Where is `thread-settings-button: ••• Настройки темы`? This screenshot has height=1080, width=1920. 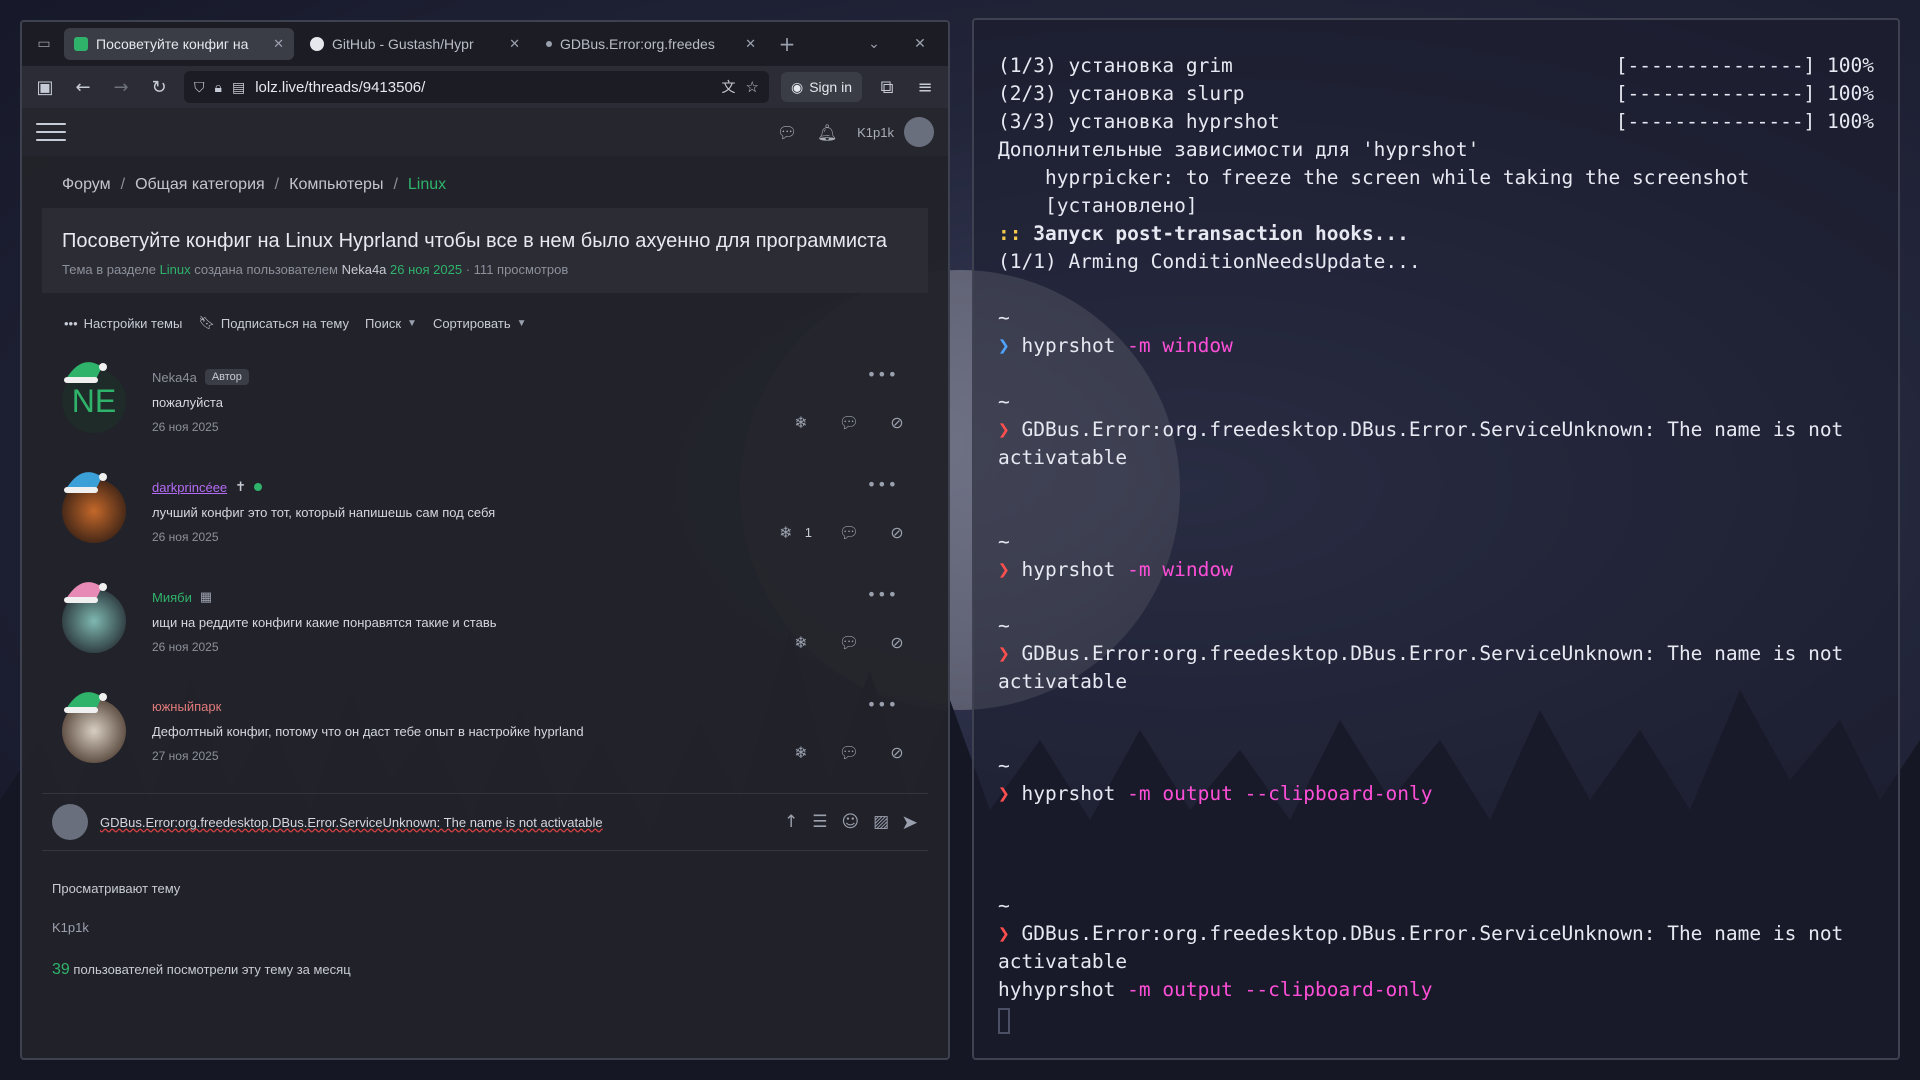 thread-settings-button: ••• Настройки темы is located at coordinates (123, 323).